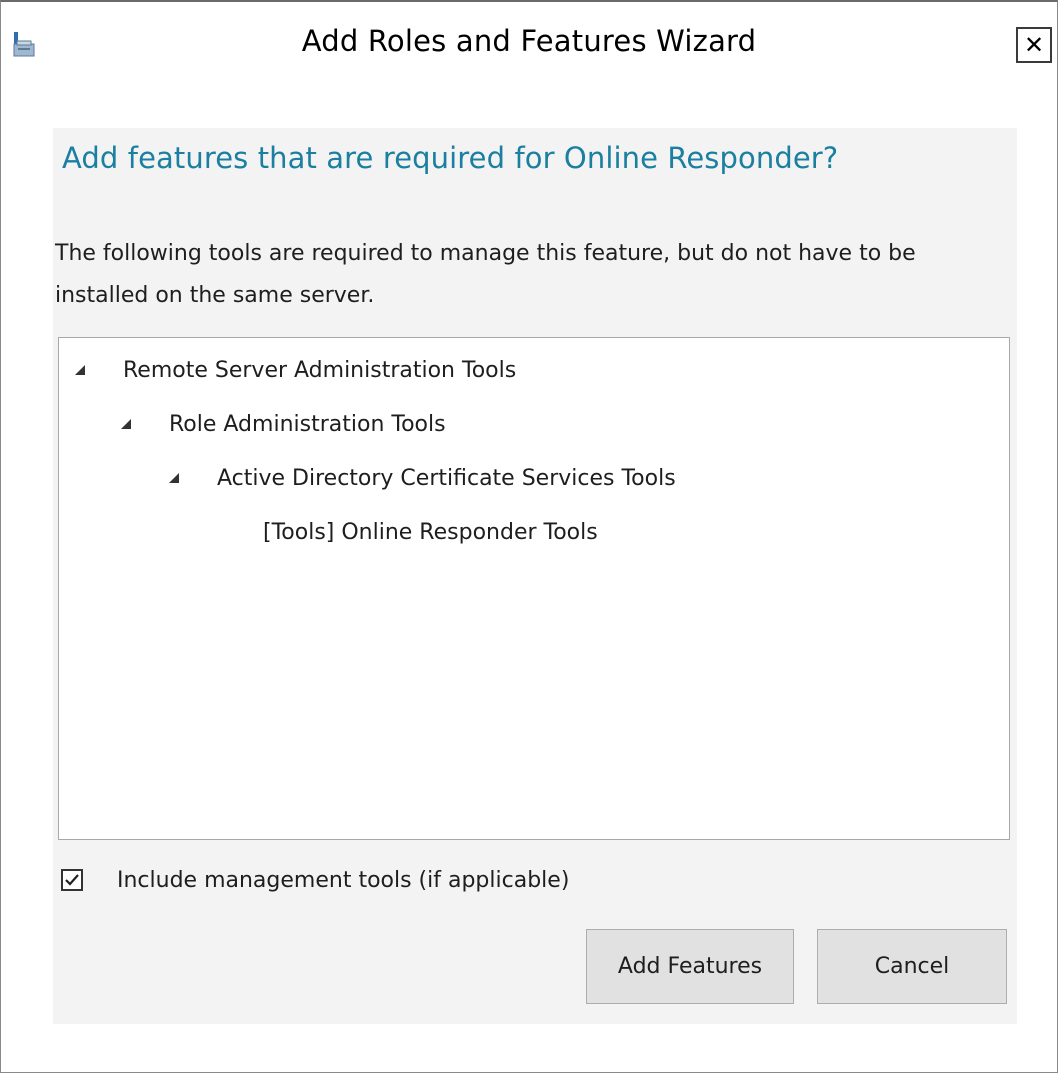 This screenshot has height=1073, width=1058. Describe the element at coordinates (307, 424) in the screenshot. I see `tree-item-label: Role Administration Tools` at that location.